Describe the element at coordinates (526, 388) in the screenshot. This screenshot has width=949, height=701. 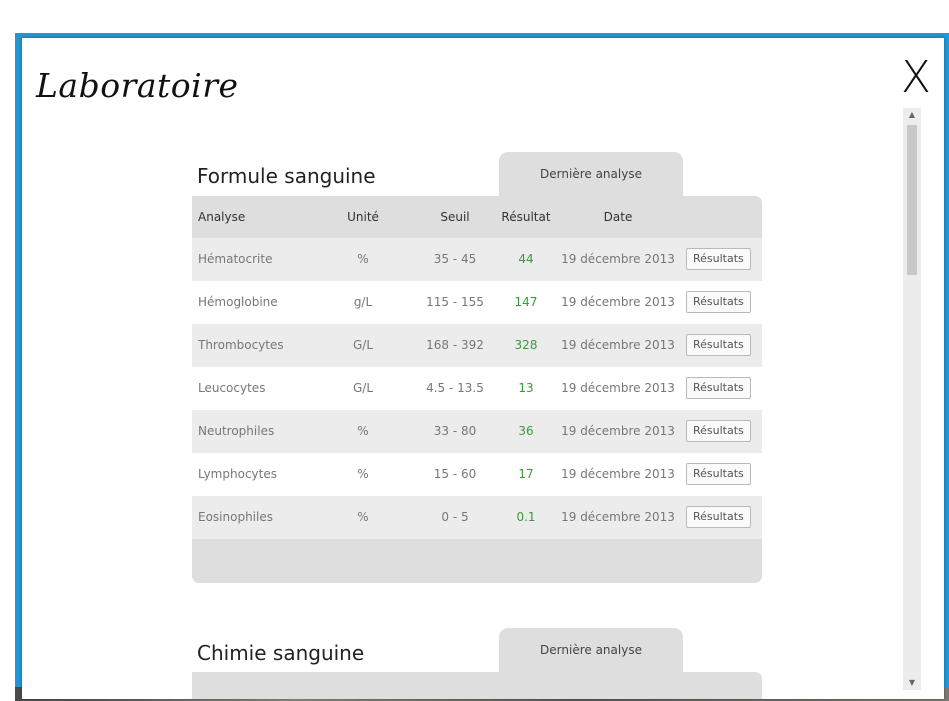
I see `row-result: 13` at that location.